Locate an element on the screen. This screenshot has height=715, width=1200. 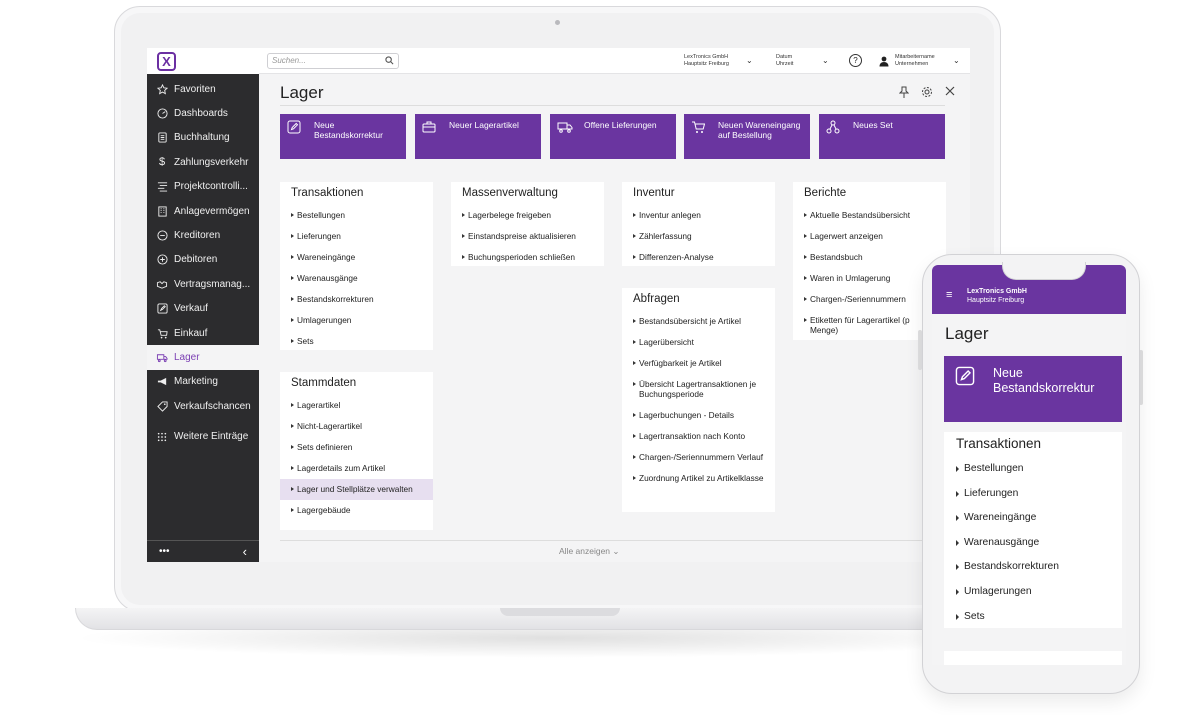
close-icon is located at coordinates (950, 93).